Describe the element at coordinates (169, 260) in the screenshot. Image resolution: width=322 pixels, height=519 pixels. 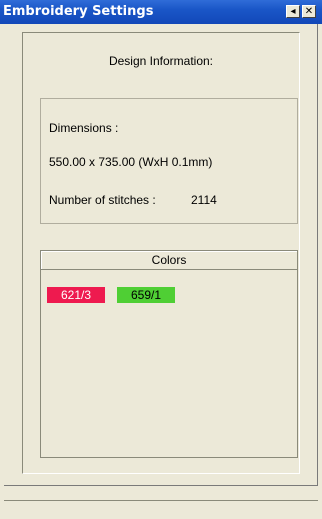
I see `colors-column-header: Colors` at that location.